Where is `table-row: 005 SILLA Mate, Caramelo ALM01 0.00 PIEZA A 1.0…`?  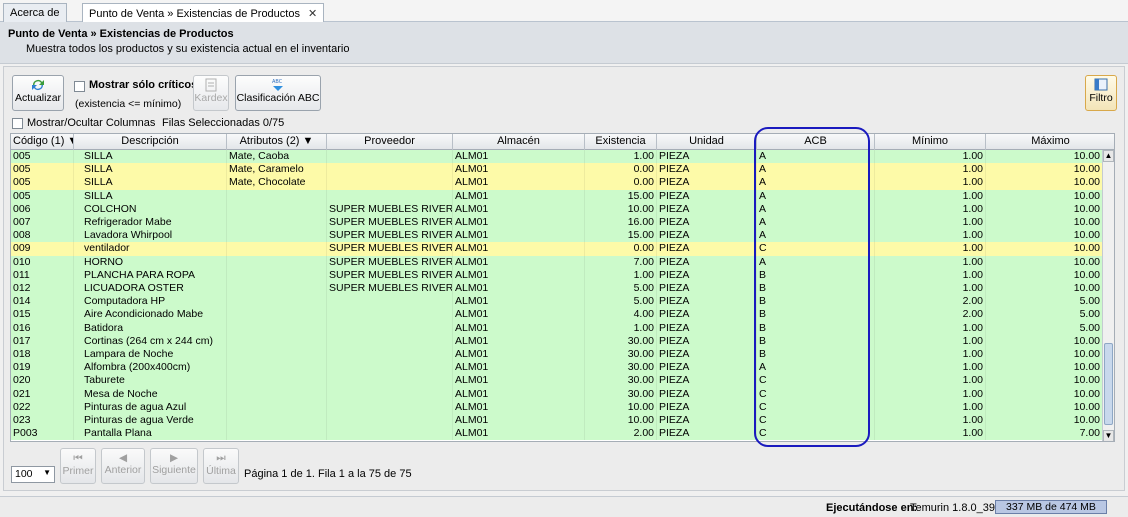 table-row: 005 SILLA Mate, Caramelo ALM01 0.00 PIEZA A 1.0… is located at coordinates (557, 170).